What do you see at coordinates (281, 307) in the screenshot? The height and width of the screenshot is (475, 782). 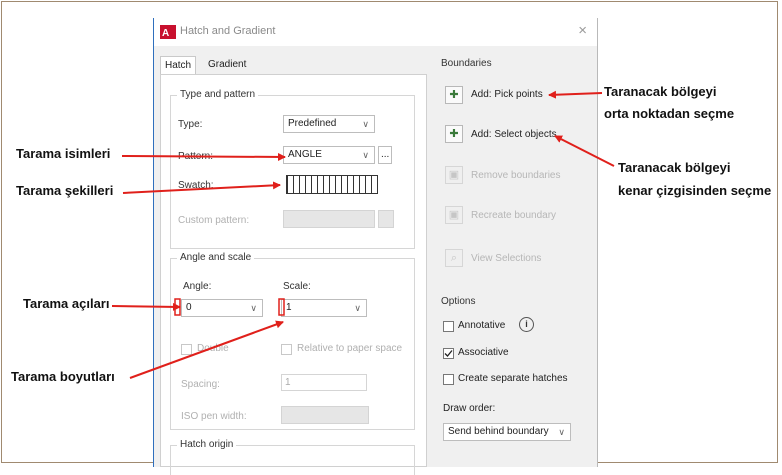 I see `scale-highlight` at bounding box center [281, 307].